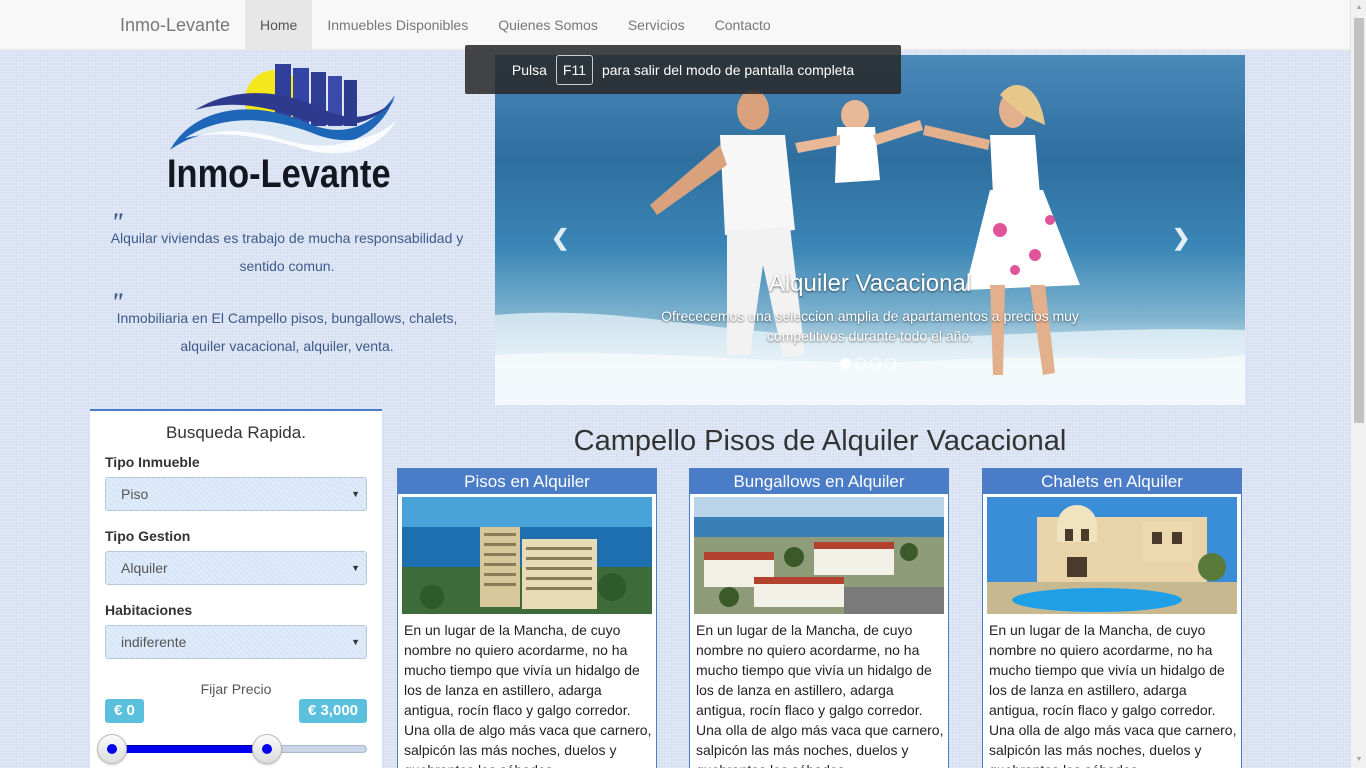  What do you see at coordinates (548, 25) in the screenshot?
I see `nav-item-quienes-somos: Quienes Somos` at bounding box center [548, 25].